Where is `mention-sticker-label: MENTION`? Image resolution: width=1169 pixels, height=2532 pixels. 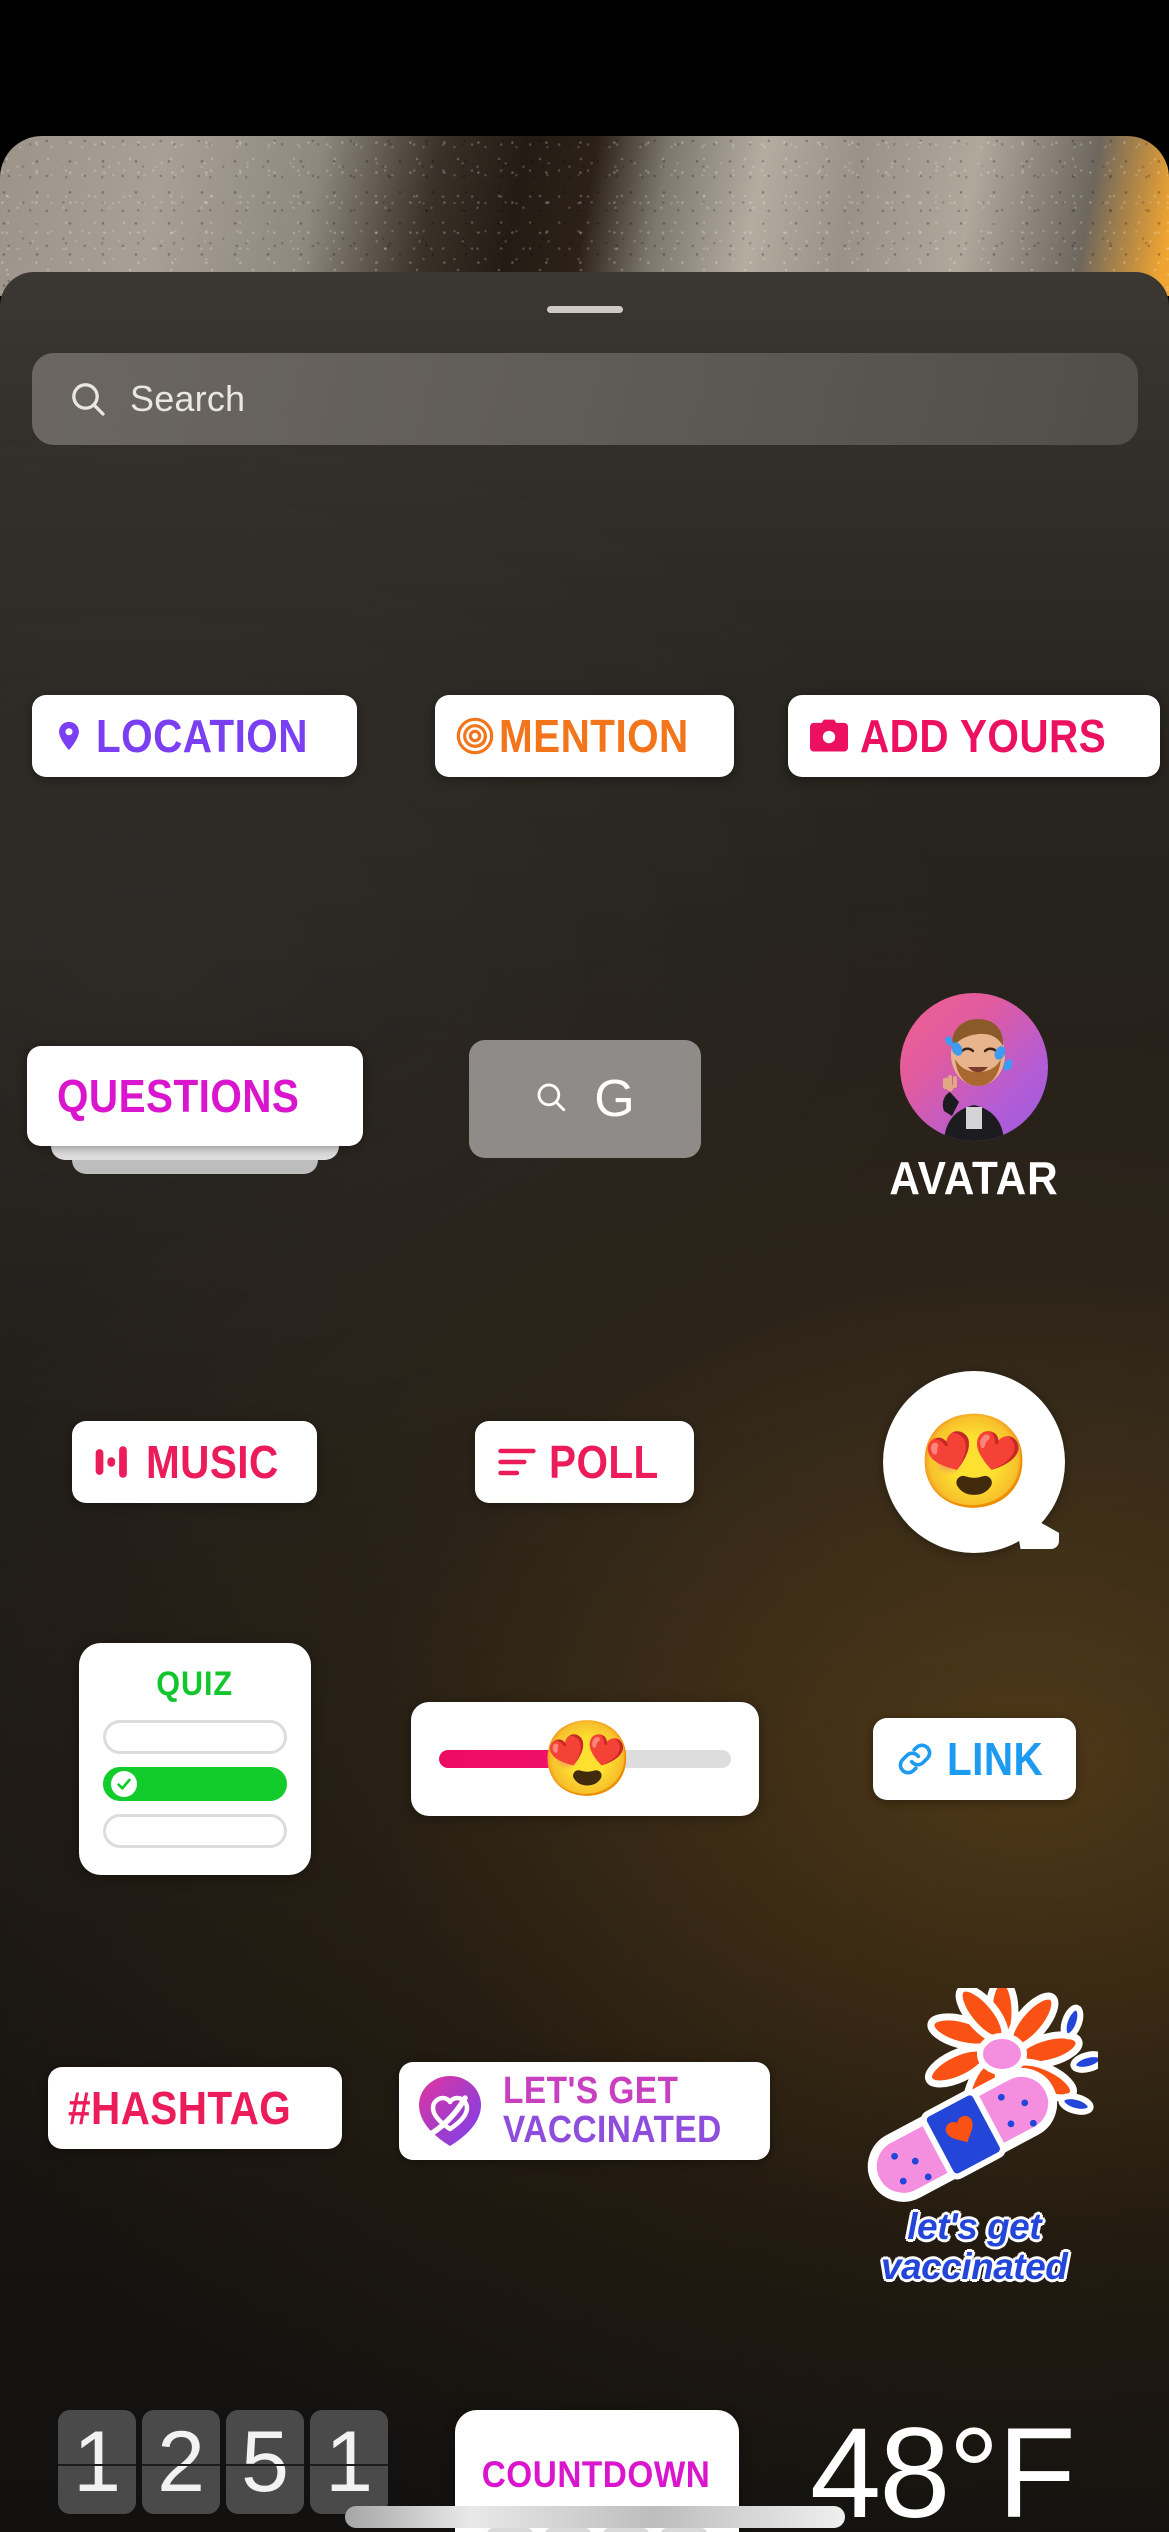
mention-sticker-label: MENTION is located at coordinates (593, 736).